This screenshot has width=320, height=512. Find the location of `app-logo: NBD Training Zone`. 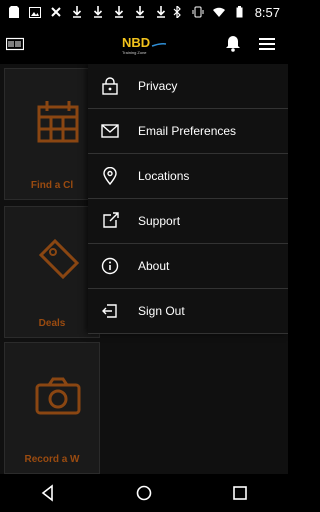

app-logo: NBD Training Zone is located at coordinates (144, 45).